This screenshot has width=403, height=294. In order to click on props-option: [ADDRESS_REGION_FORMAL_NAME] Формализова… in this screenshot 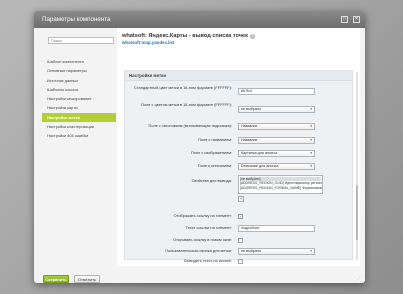, I will do `click(281, 188)`.